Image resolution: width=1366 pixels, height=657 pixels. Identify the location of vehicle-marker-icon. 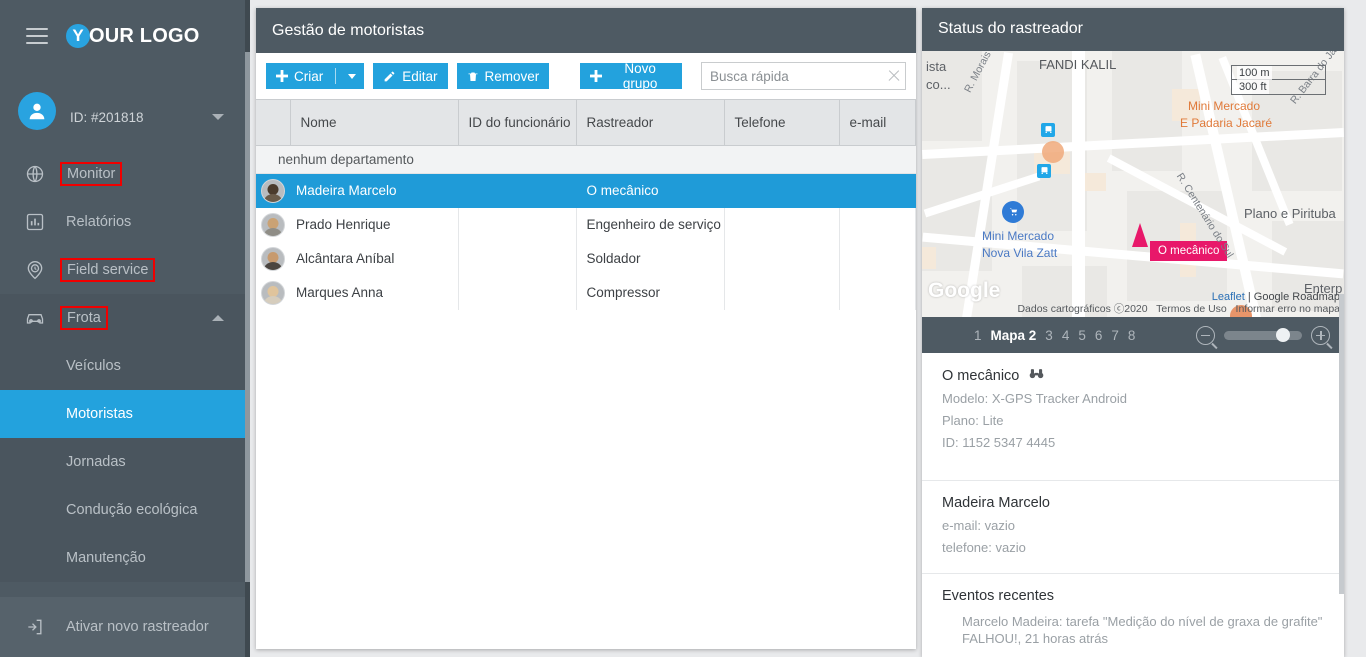
(1140, 234).